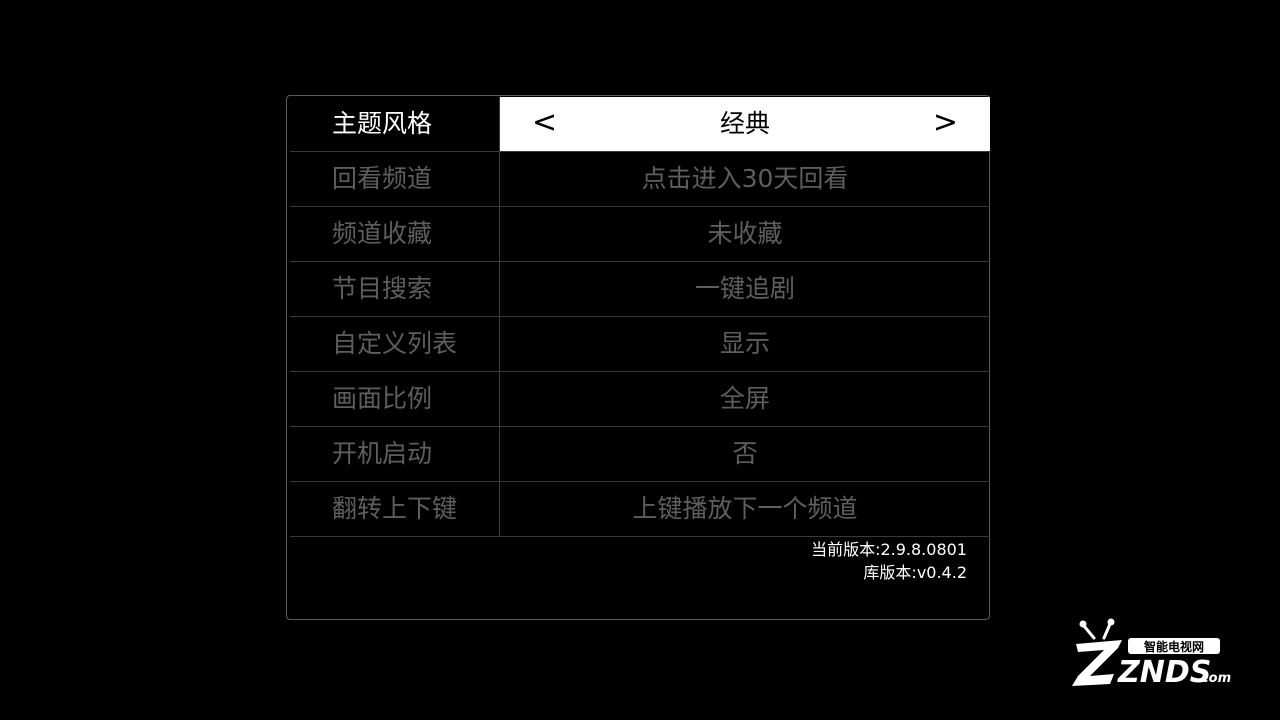 This screenshot has height=720, width=1280. Describe the element at coordinates (745, 454) in the screenshot. I see `setting-value: 否` at that location.